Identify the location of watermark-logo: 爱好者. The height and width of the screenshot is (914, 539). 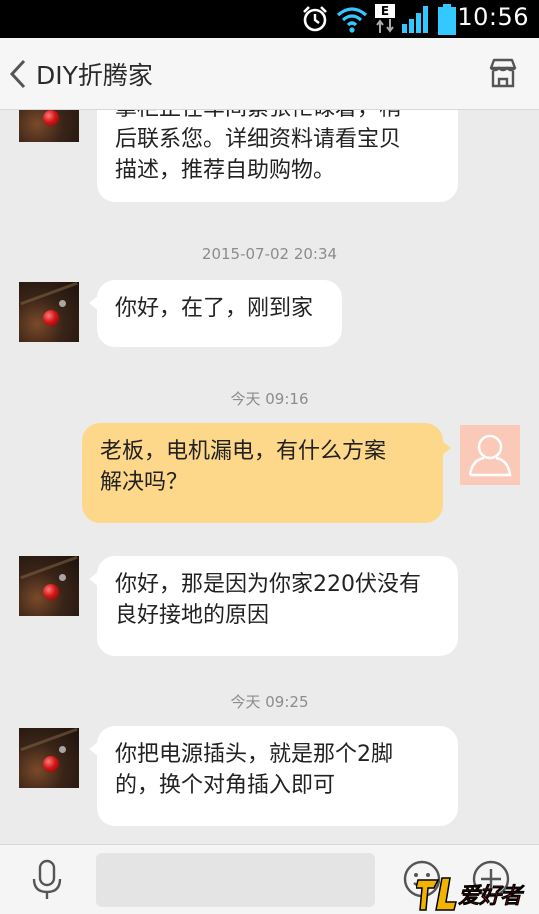
(474, 892).